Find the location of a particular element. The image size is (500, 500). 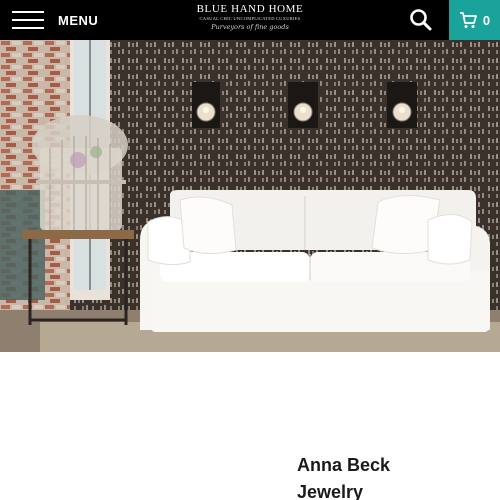

product-title-line-2: Jewelry is located at coordinates (330, 491).